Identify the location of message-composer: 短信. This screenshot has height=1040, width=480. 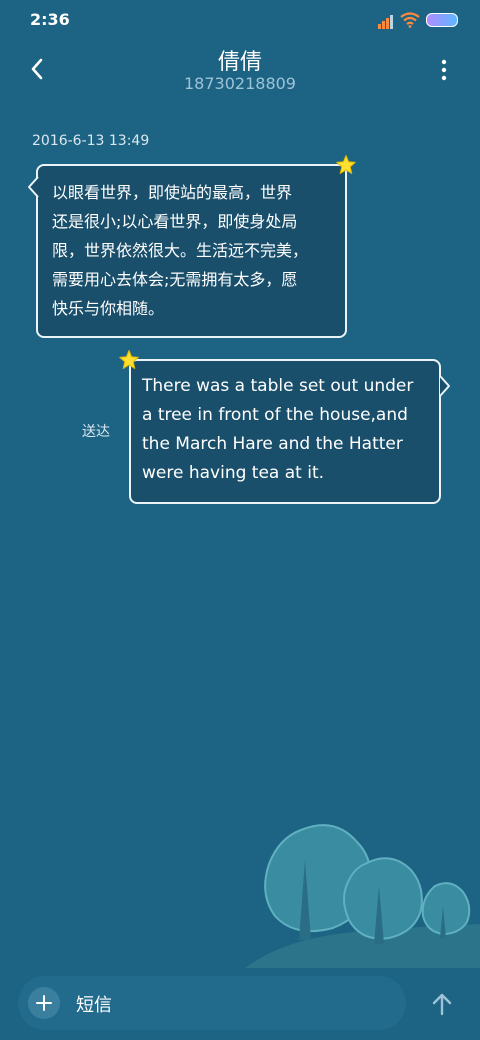
(212, 1003).